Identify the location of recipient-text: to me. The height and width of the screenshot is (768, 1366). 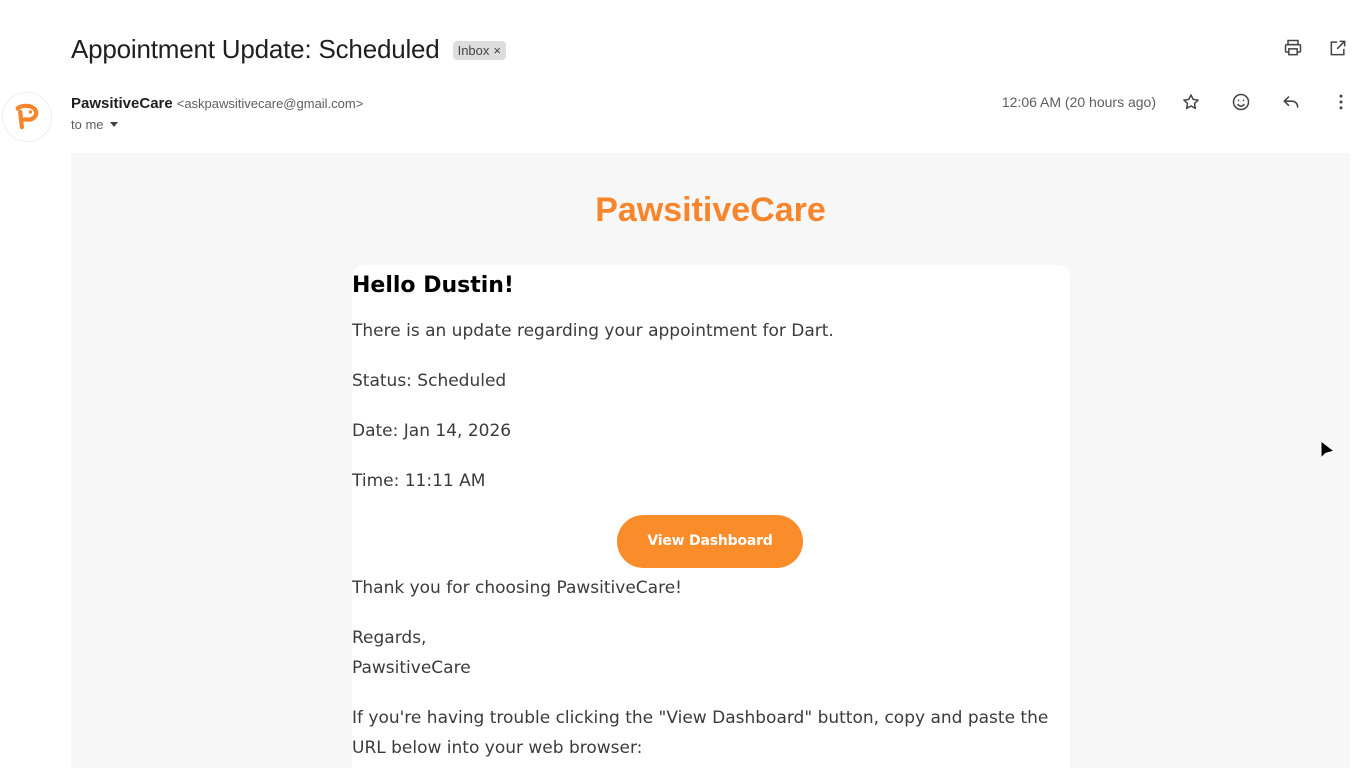
(87, 124).